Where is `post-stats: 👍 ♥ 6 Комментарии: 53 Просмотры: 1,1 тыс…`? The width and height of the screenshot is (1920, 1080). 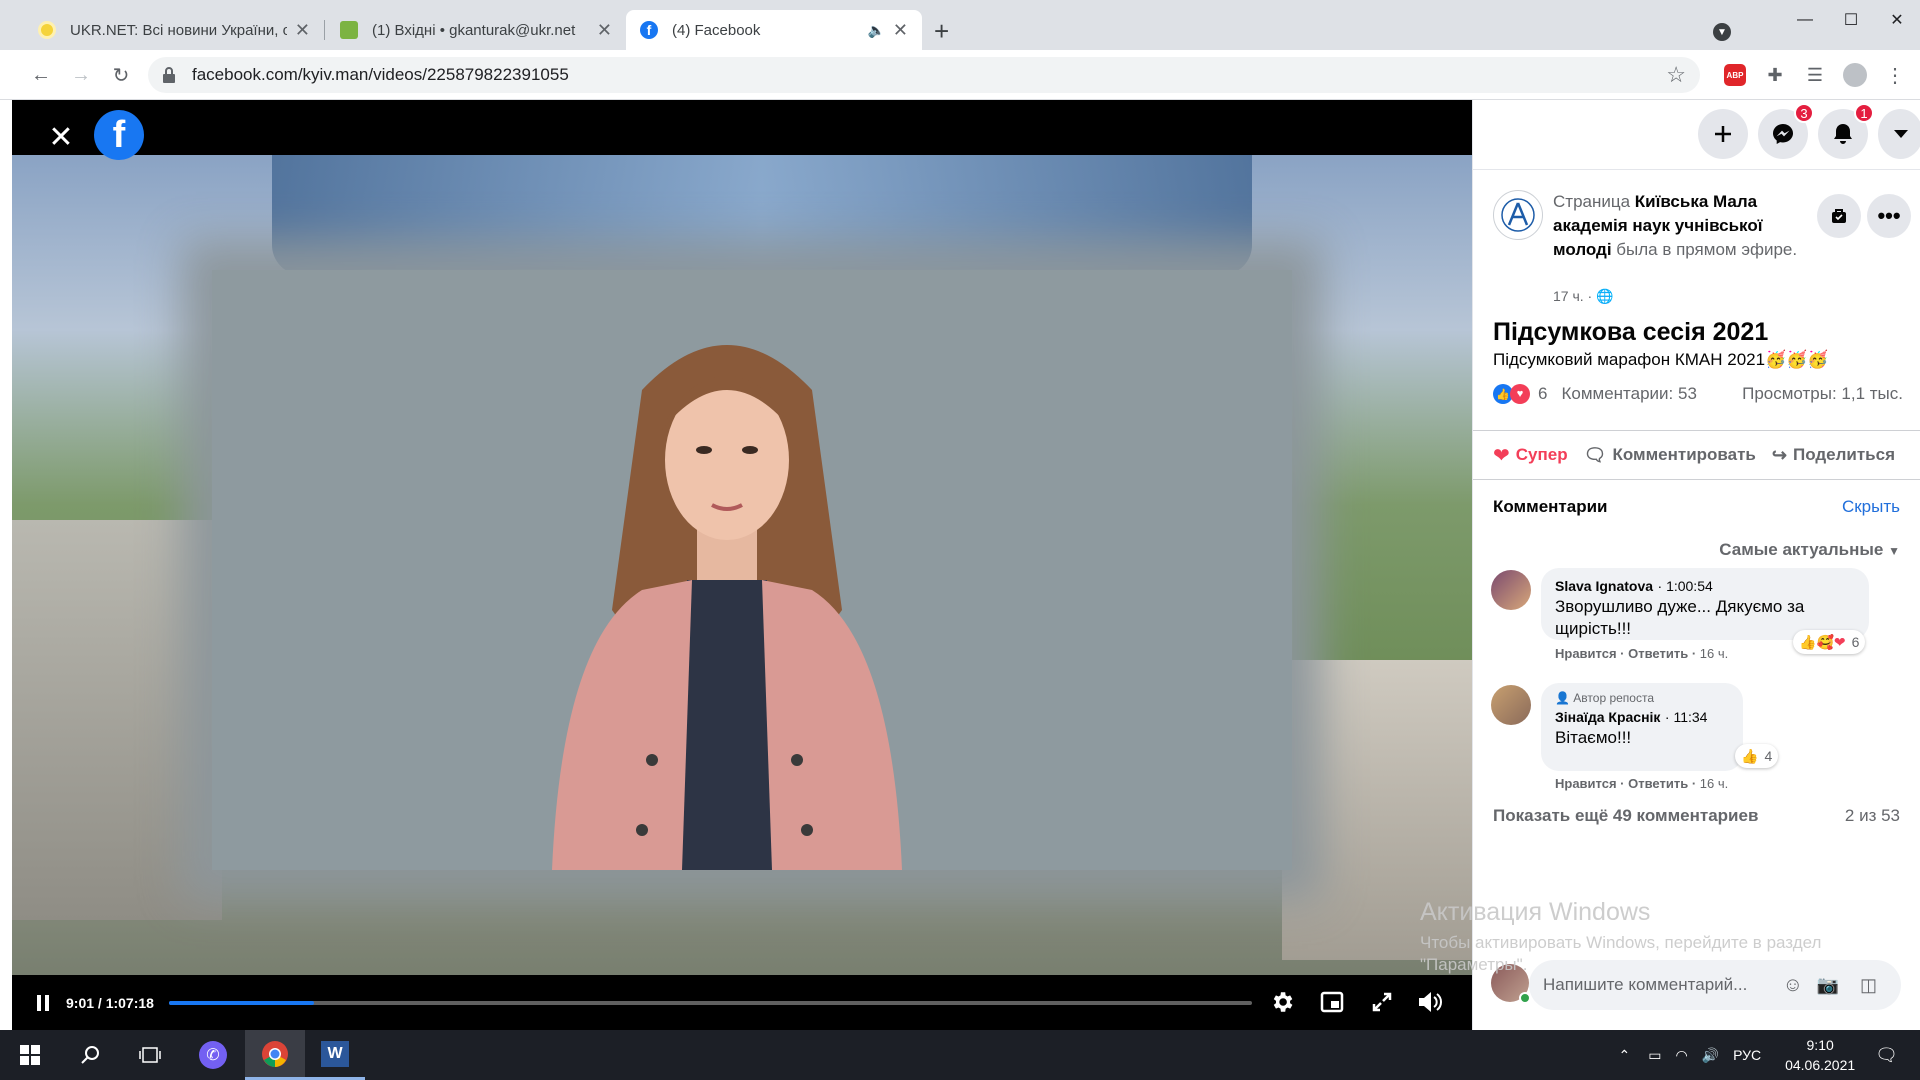
post-stats: 👍 ♥ 6 Комментарии: 53 Просмотры: 1,1 тыс… is located at coordinates (1698, 394).